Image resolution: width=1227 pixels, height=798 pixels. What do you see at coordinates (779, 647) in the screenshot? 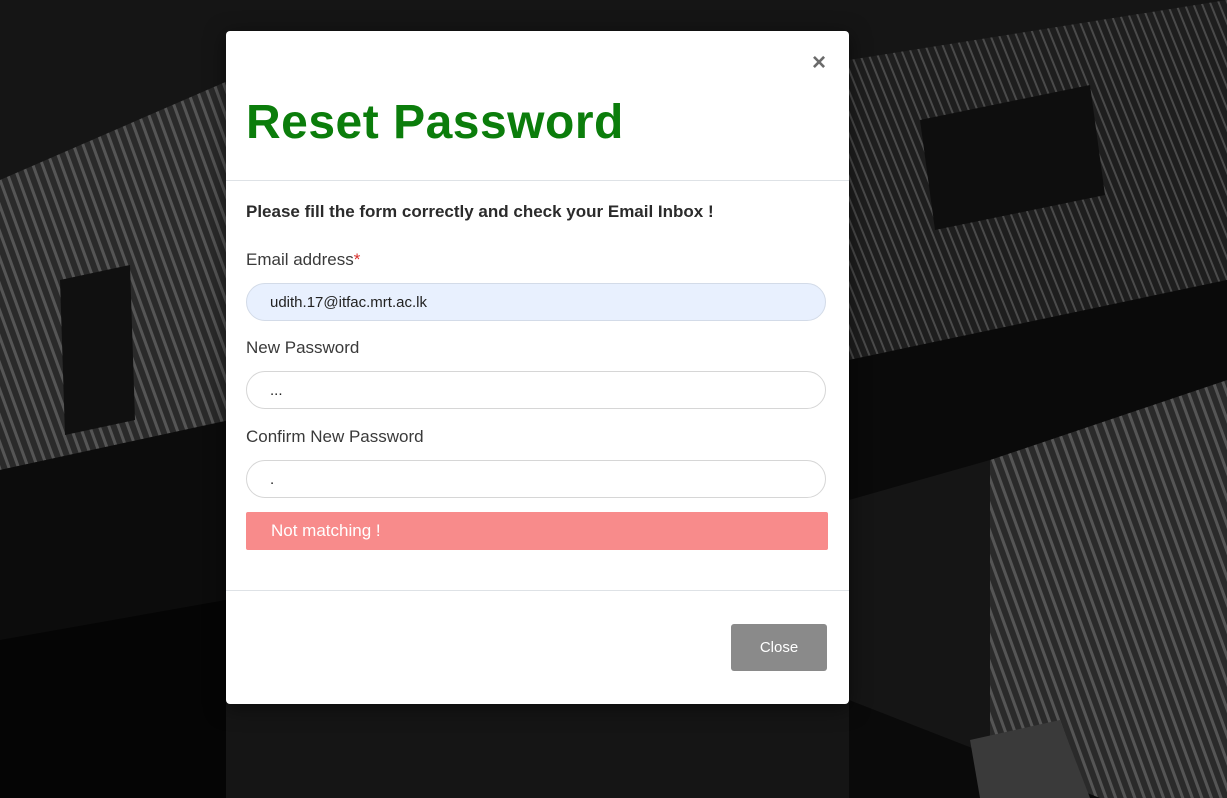
I see `close-button: Close` at bounding box center [779, 647].